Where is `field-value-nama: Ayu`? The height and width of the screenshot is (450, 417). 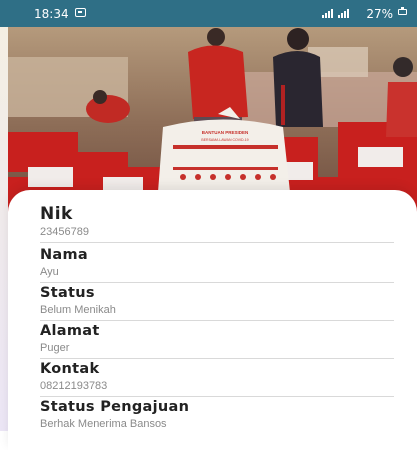 field-value-nama: Ayu is located at coordinates (49, 272).